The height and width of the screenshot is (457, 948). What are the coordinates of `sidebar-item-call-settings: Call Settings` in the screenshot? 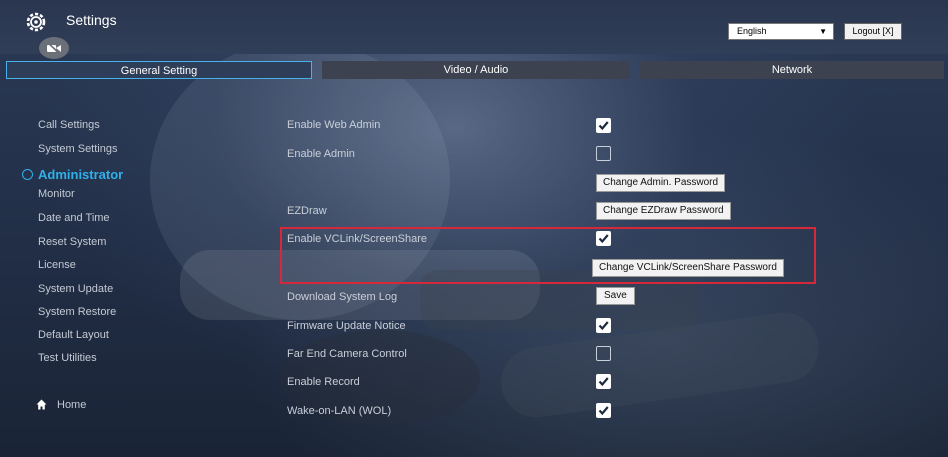 It's located at (69, 125).